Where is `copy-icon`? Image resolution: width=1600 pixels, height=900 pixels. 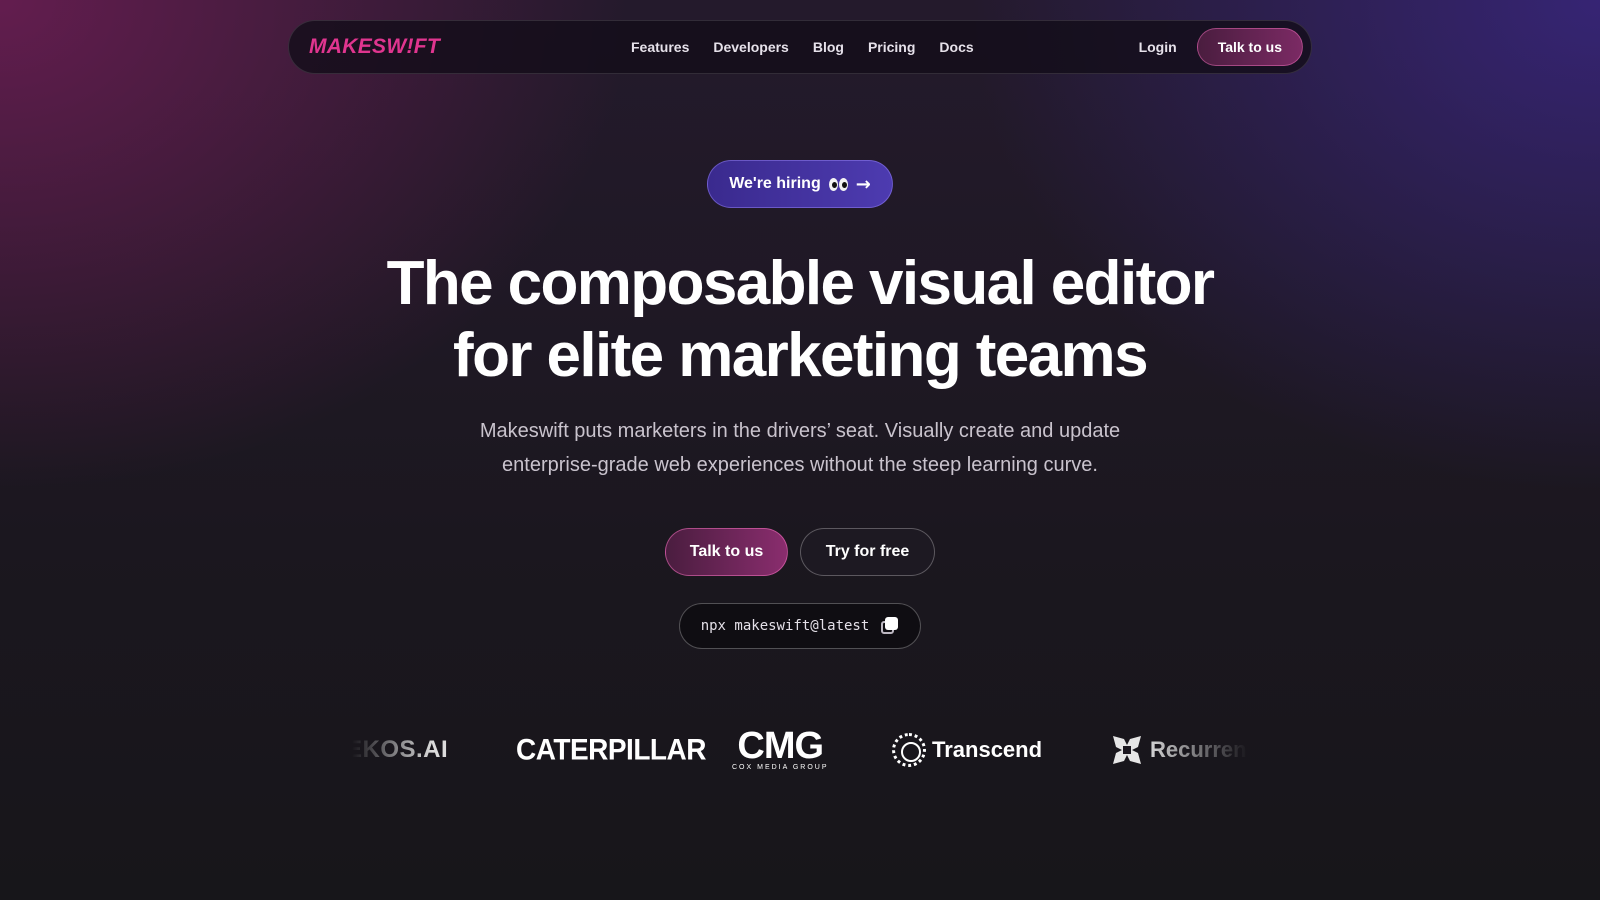
copy-icon is located at coordinates (890, 626).